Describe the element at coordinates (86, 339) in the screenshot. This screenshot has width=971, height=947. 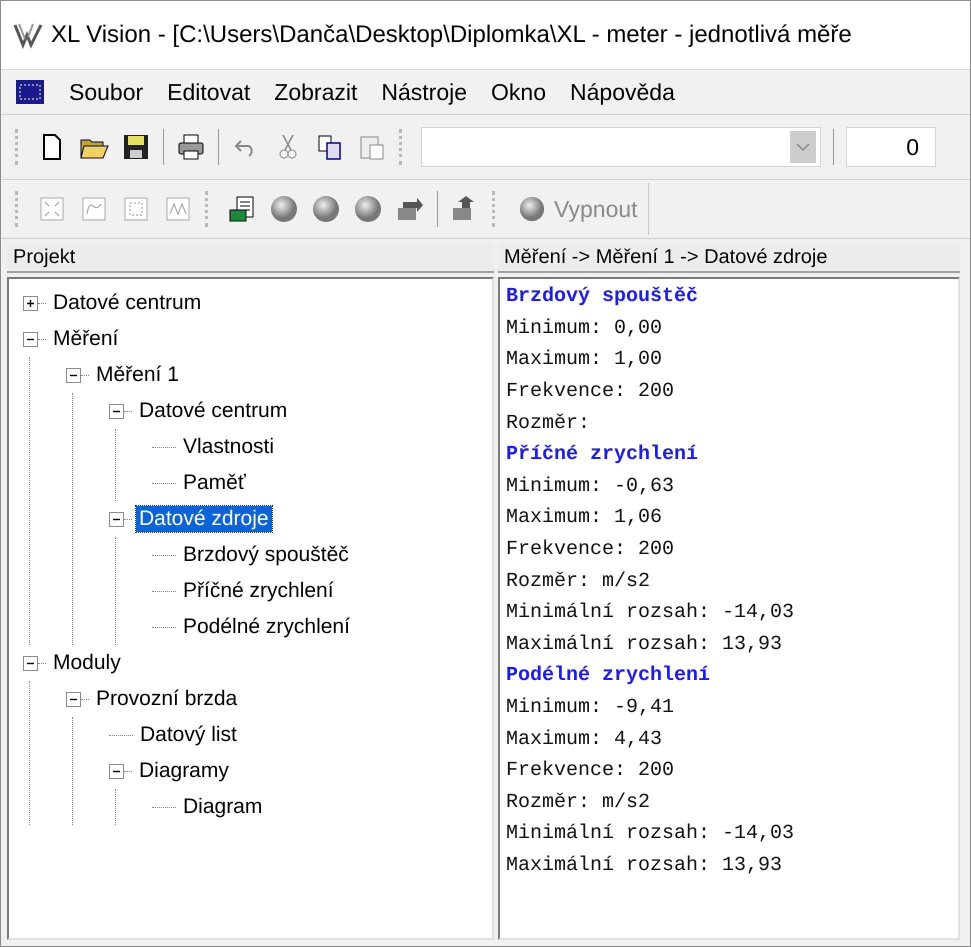
I see `tree-item: Měření` at that location.